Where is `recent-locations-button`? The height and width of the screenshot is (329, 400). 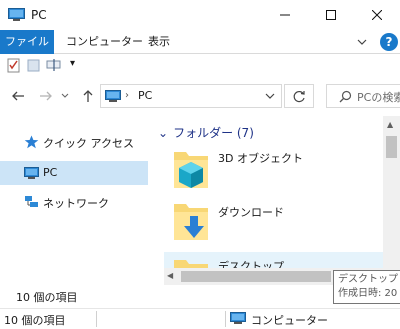
recent-locations-button is located at coordinates (65, 96).